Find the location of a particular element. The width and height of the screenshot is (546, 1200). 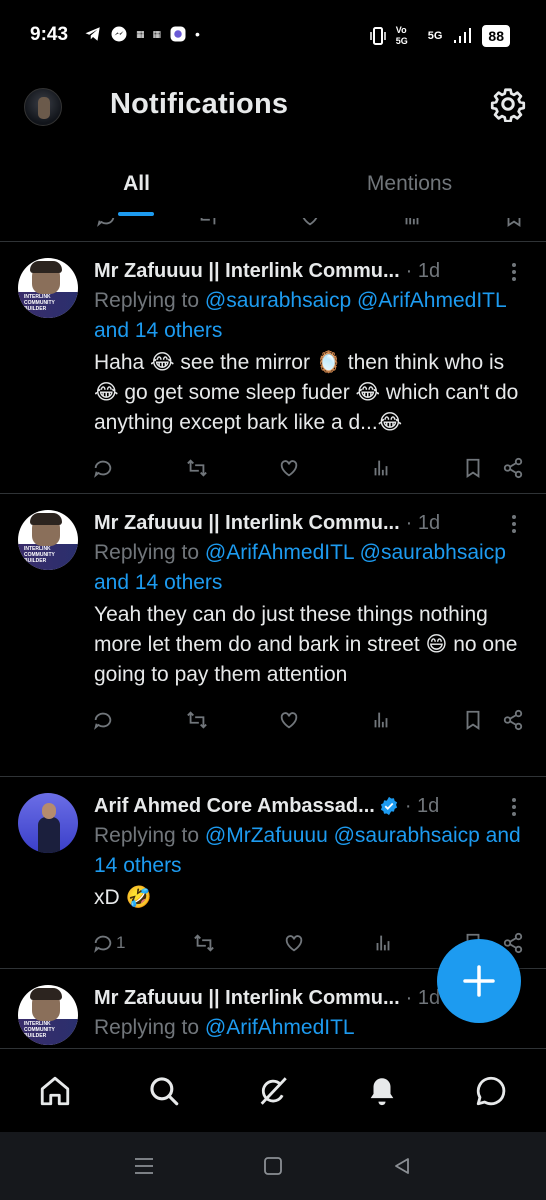

avatar is located at coordinates (48, 823).